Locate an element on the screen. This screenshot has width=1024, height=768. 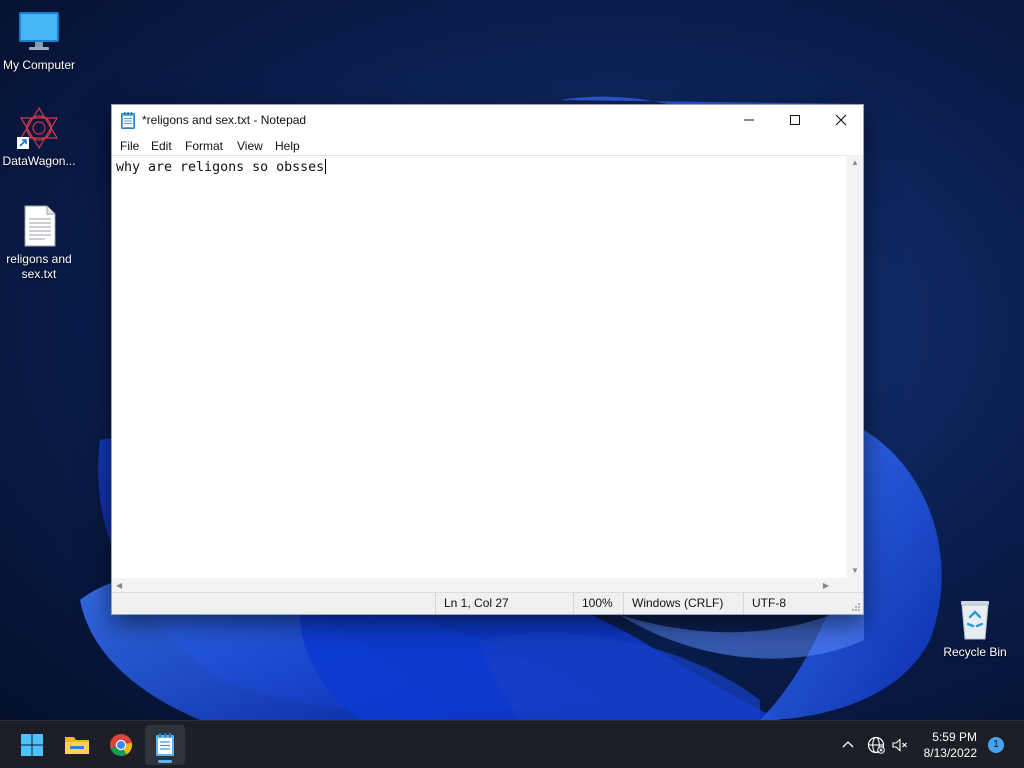
monitor-icon is located at coordinates (39, 32).